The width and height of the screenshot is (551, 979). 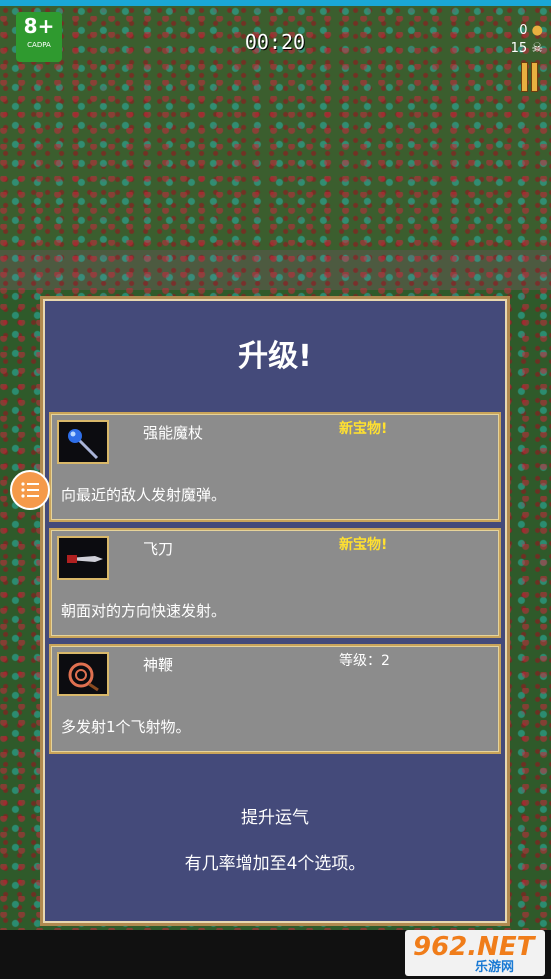 I want to click on luck-description: 有几率增加至4个选项。, so click(x=275, y=864).